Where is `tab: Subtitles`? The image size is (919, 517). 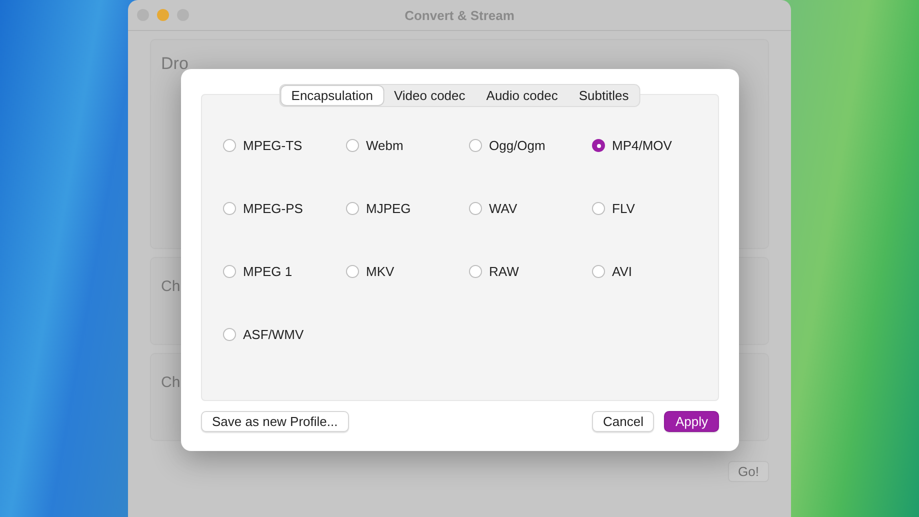 tab: Subtitles is located at coordinates (603, 95).